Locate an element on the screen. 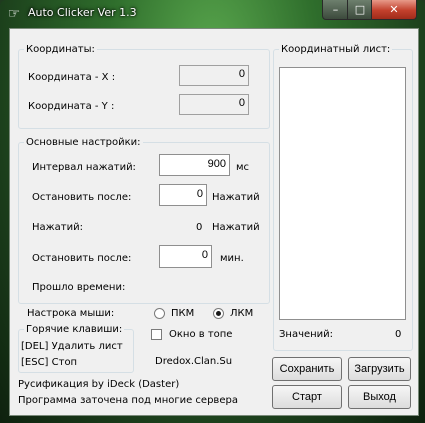 This screenshot has height=423, width=425. exit-button: Выход is located at coordinates (379, 397).